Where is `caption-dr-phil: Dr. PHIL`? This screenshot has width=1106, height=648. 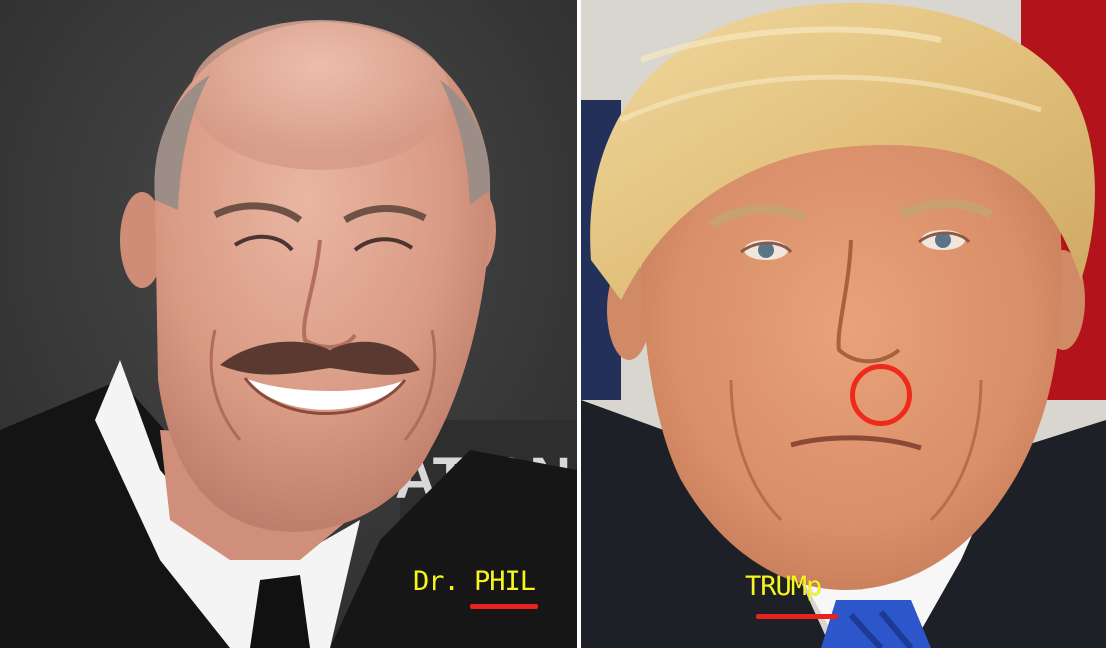
caption-dr-phil: Dr. PHIL is located at coordinates (474, 581).